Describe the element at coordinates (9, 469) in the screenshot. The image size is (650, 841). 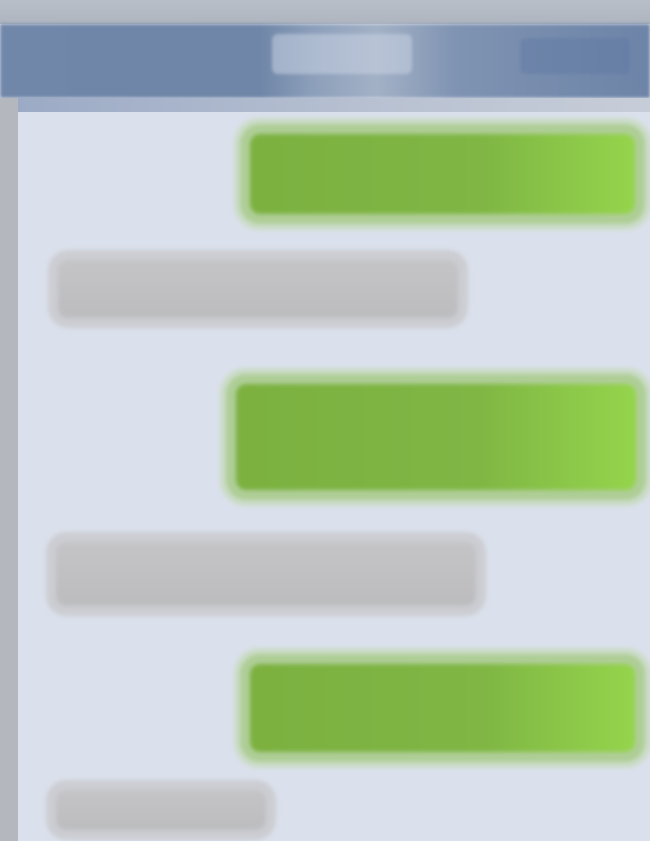
I see `left-edge` at that location.